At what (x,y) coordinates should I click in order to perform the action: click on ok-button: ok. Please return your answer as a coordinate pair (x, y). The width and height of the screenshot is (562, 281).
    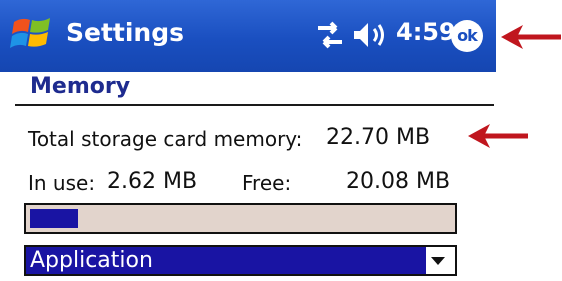
    Looking at the image, I should click on (467, 36).